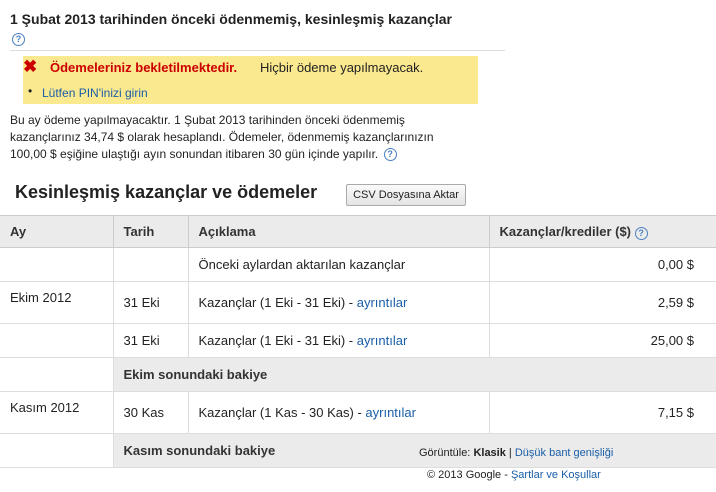 The image size is (716, 492). I want to click on section-title: Kesinleşmiş kazançlar ve ödemeler, so click(166, 192).